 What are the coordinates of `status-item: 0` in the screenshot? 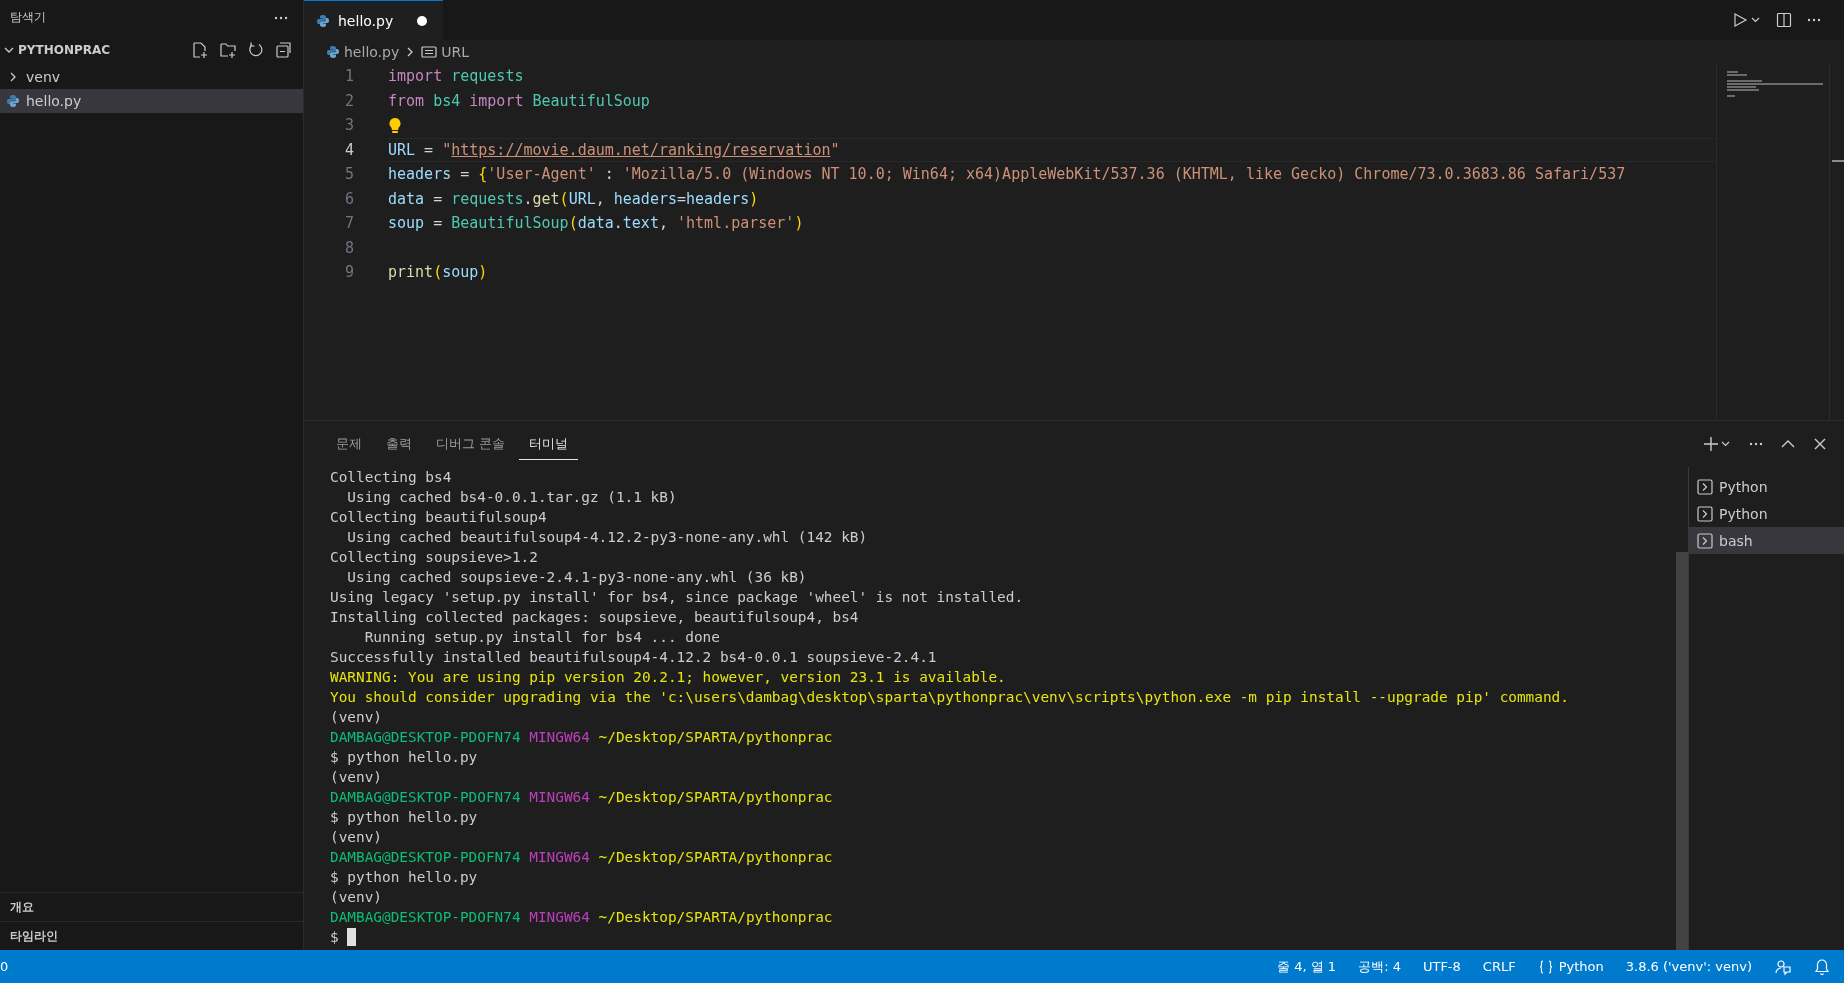 It's located at (4, 966).